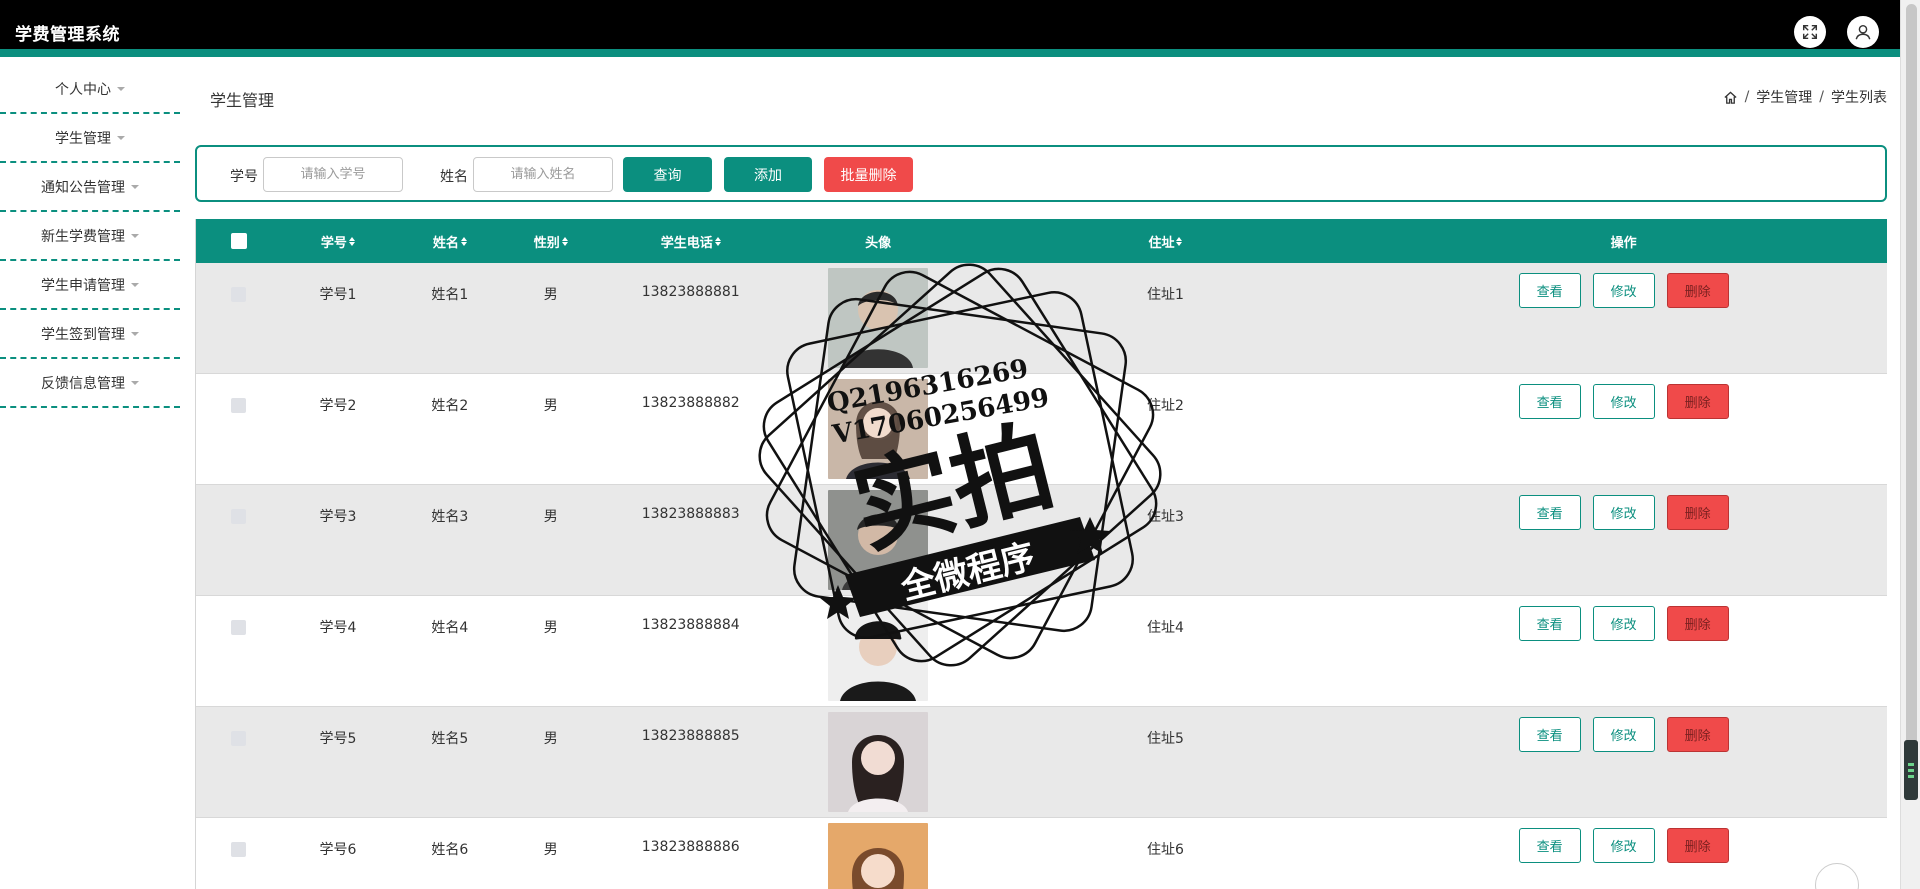  I want to click on select-all-checkbox, so click(238, 241).